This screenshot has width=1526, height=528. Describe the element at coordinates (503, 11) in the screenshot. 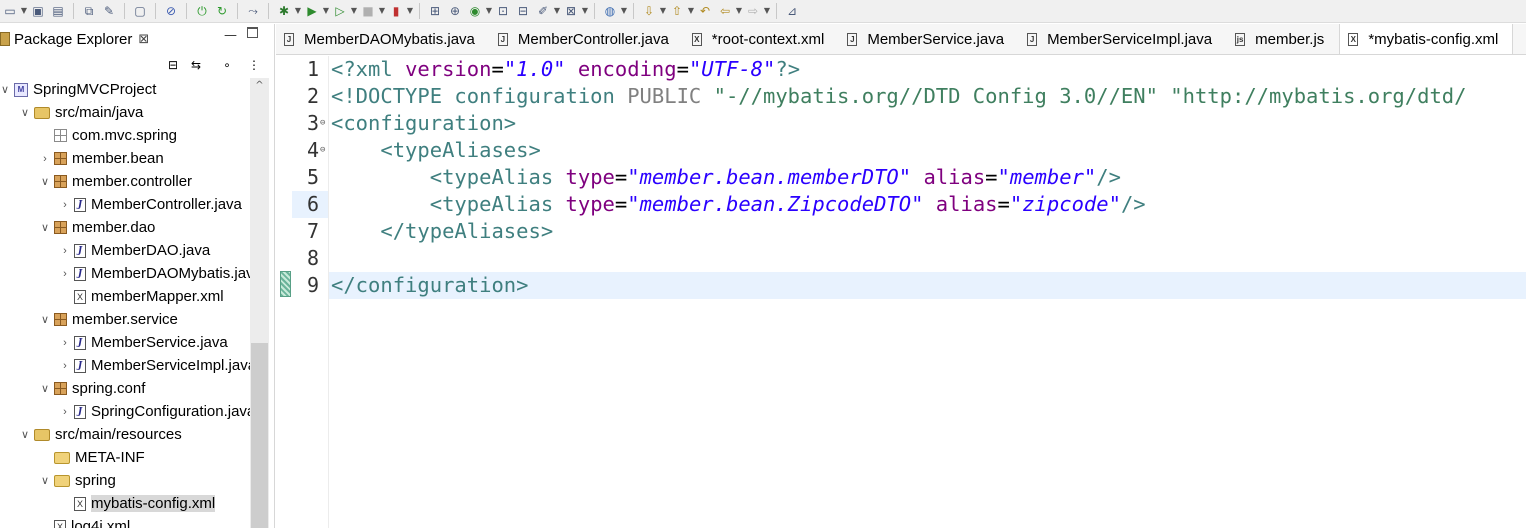

I see `open-folder-icon: ⊡` at that location.